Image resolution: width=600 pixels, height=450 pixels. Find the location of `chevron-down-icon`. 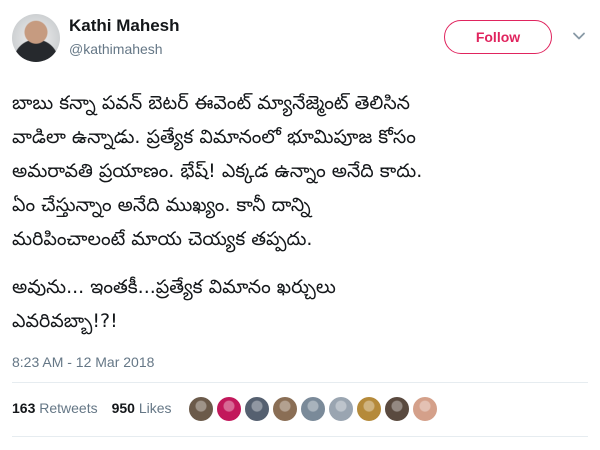

chevron-down-icon is located at coordinates (579, 36).